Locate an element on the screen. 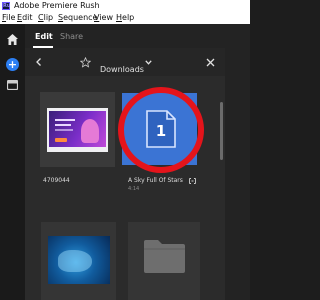  plus-icon: + is located at coordinates (12, 64).